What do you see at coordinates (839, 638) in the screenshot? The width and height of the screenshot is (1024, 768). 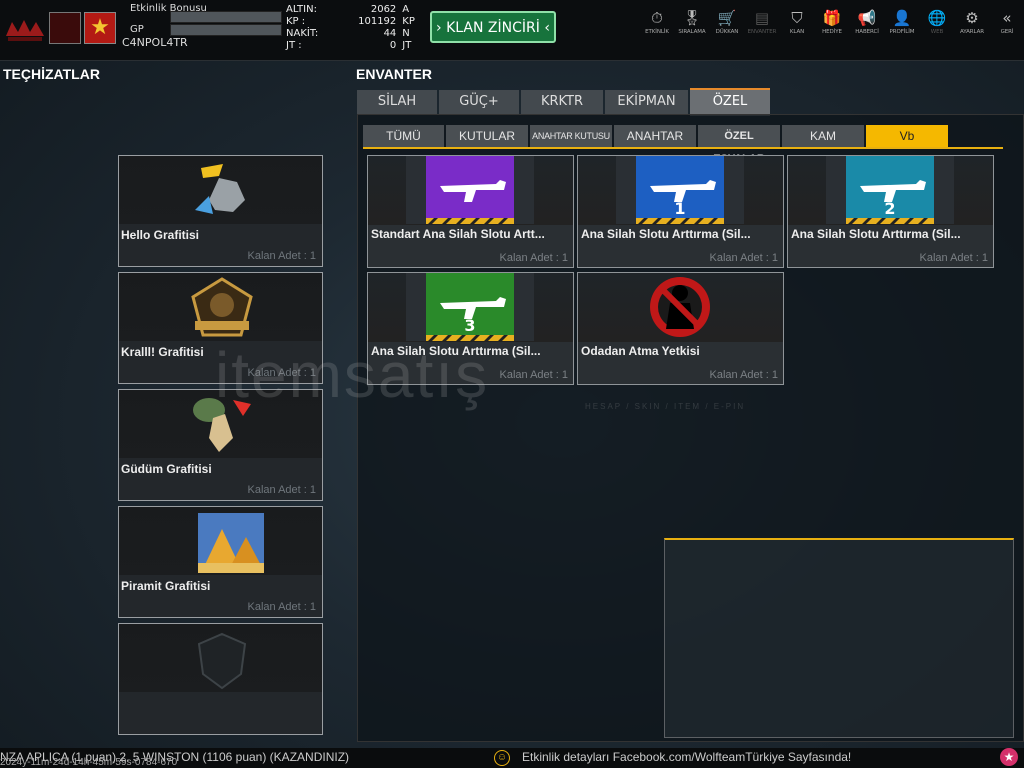 I see `item-detail-panel` at bounding box center [839, 638].